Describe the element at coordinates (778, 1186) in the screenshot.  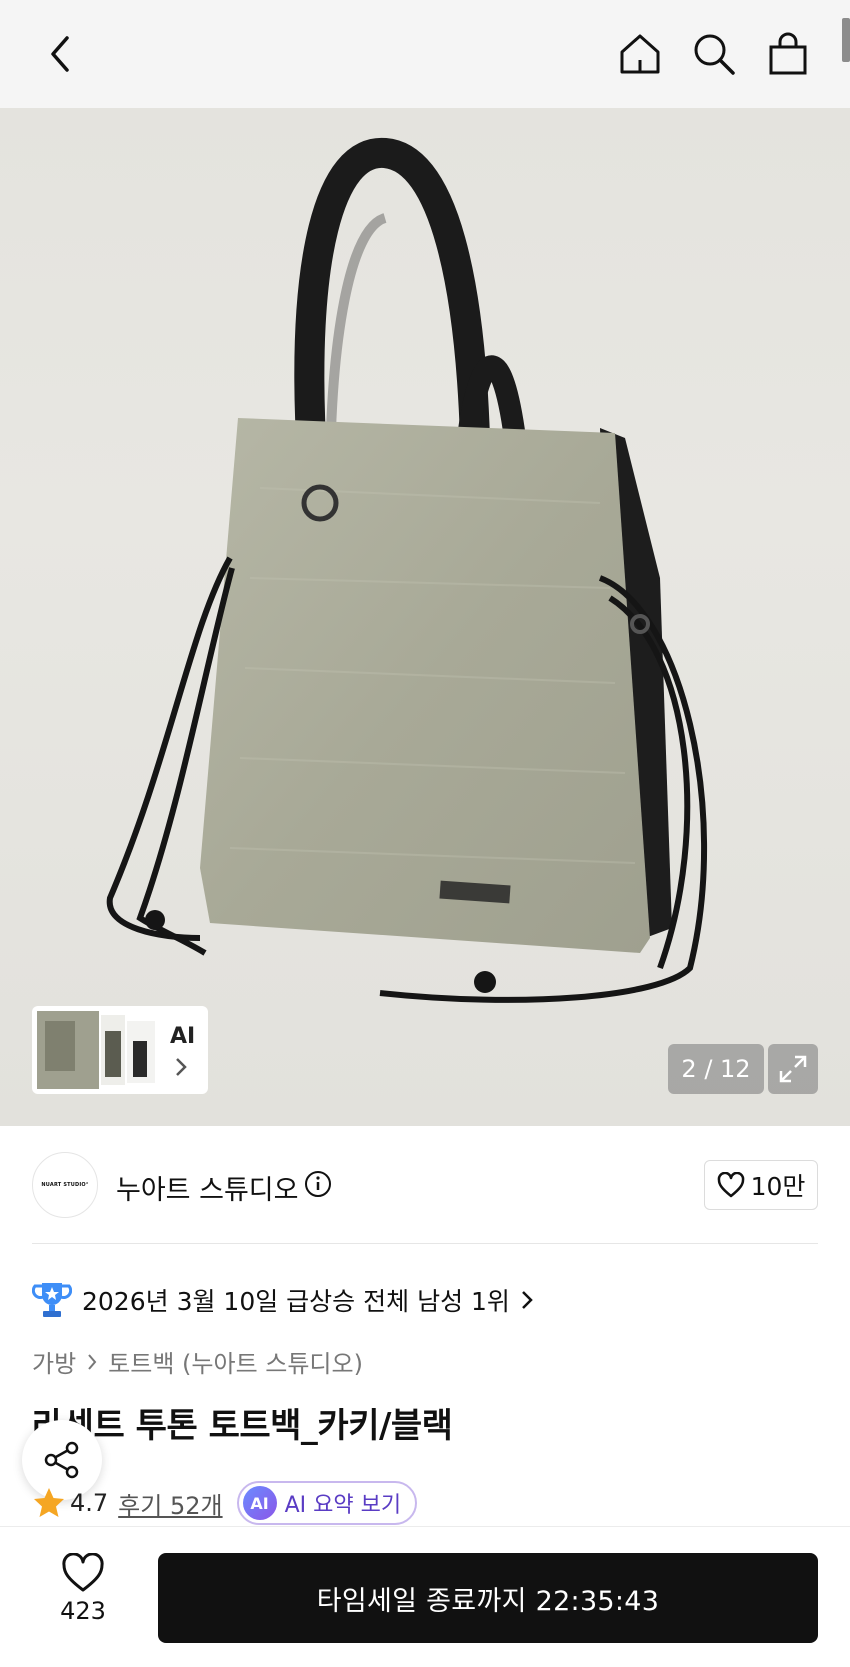
I see `brand-like-count: 10만` at that location.